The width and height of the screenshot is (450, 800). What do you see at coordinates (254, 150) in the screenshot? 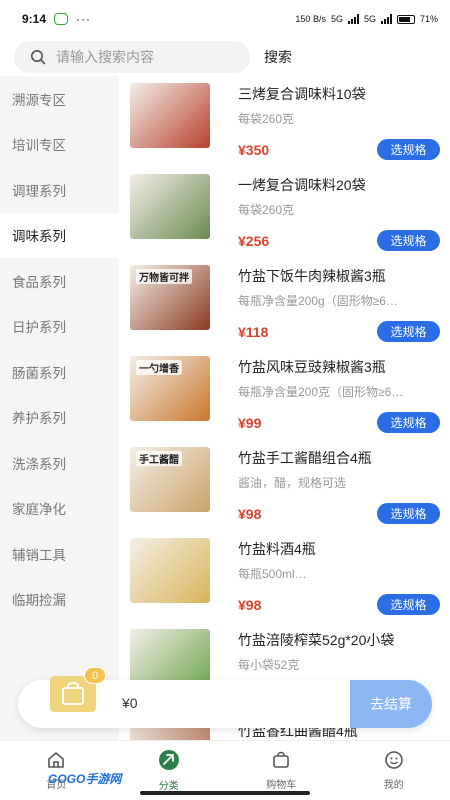
I see `product-price: ¥350` at bounding box center [254, 150].